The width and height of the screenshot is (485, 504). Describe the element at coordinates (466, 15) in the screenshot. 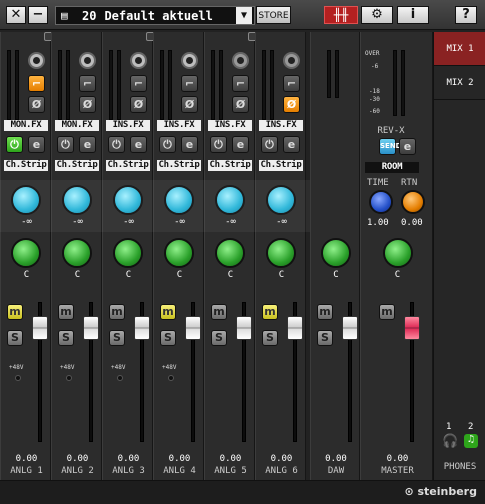

I see `help-button: ?` at that location.